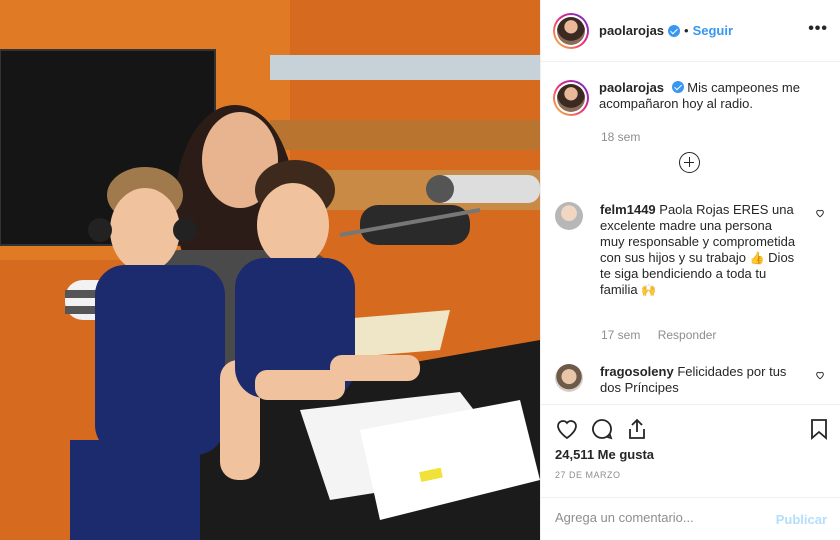  What do you see at coordinates (631, 87) in the screenshot?
I see `caption-username: paolarojas` at bounding box center [631, 87].